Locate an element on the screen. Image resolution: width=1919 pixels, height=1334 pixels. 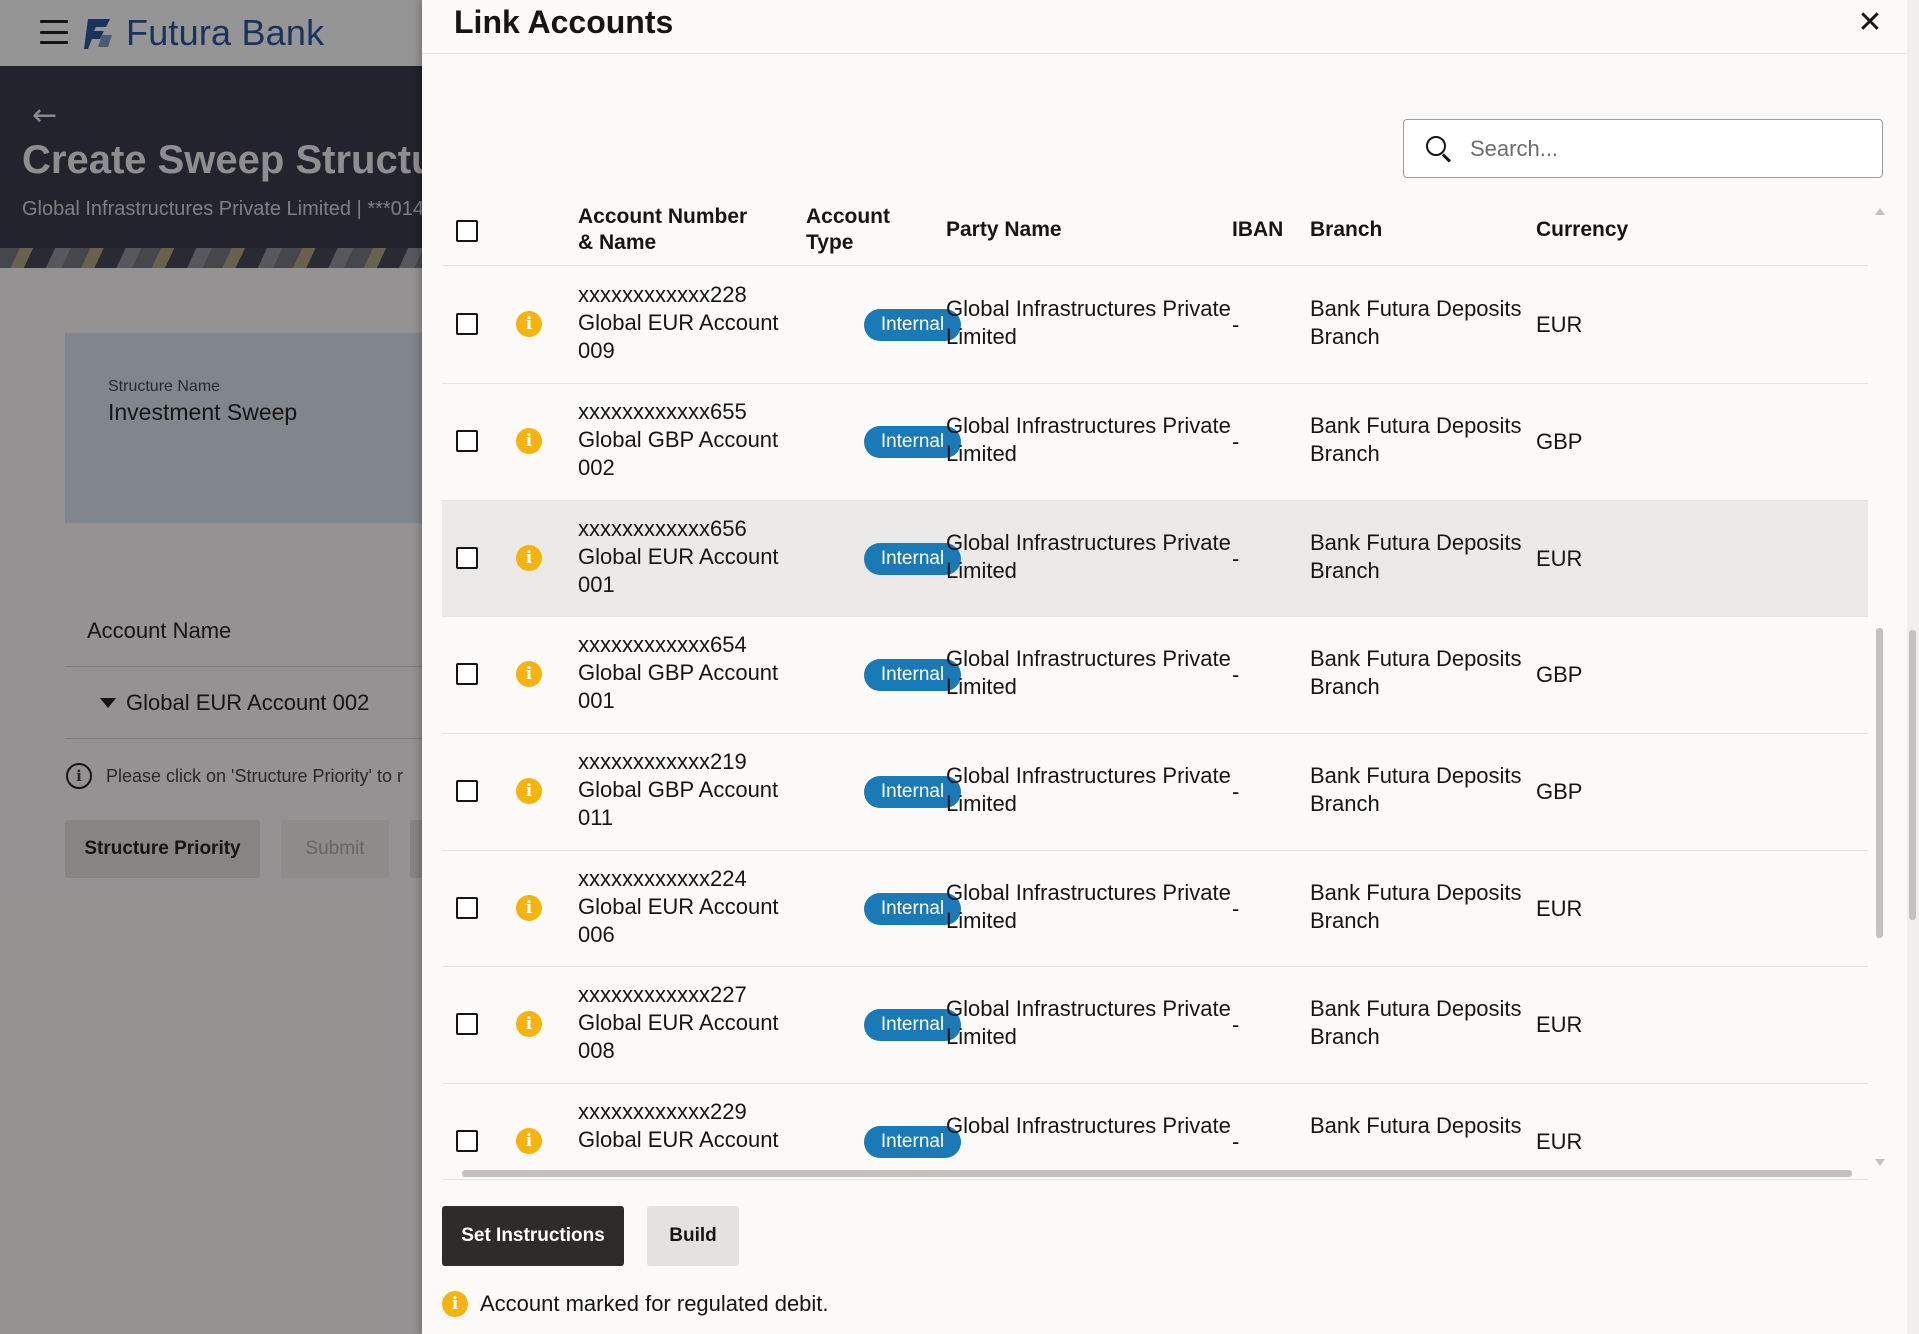
account-suffix: 011 is located at coordinates (596, 817).